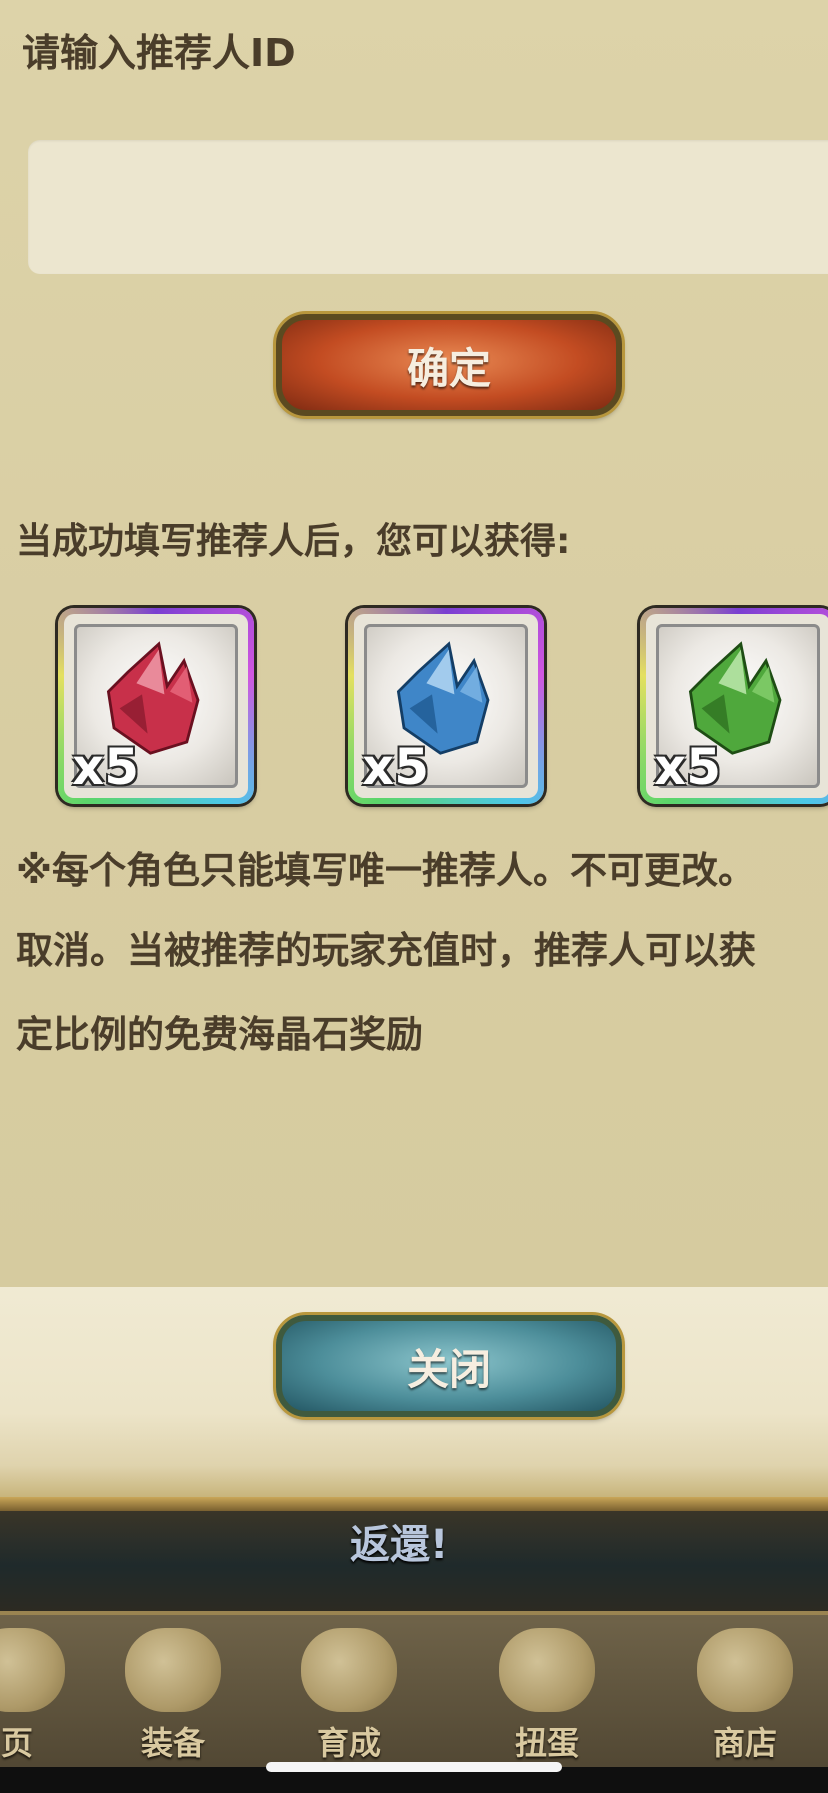  What do you see at coordinates (386, 950) in the screenshot?
I see `notice-line-2: 取消。当被推荐的玩家充值时，推荐人可以获` at bounding box center [386, 950].